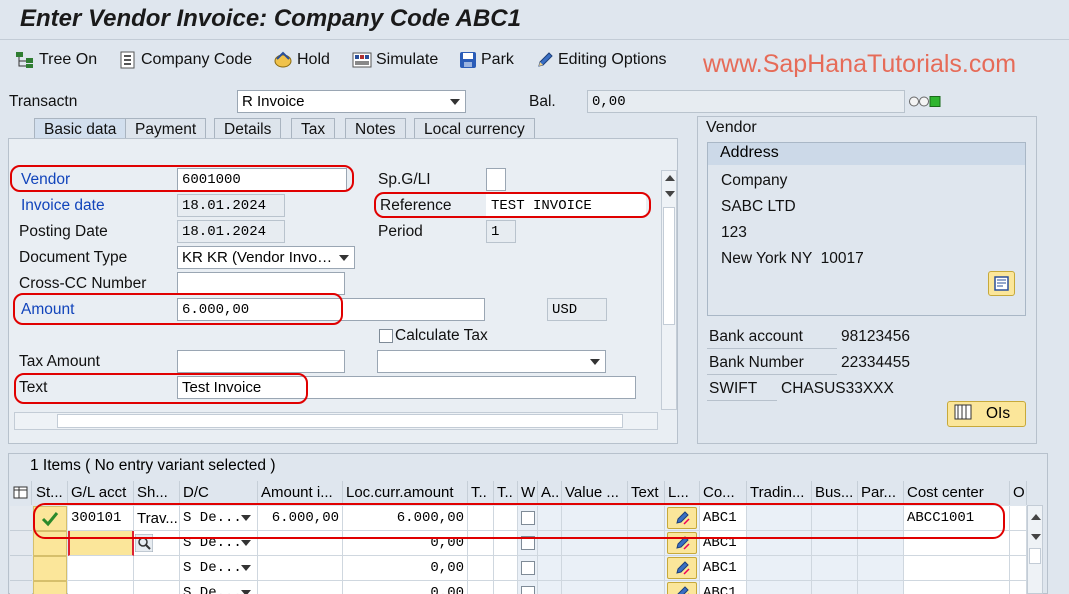 The height and width of the screenshot is (594, 1069). Describe the element at coordinates (153, 465) in the screenshot. I see `items-summary: 1 Items ( No entry variant selected )` at that location.